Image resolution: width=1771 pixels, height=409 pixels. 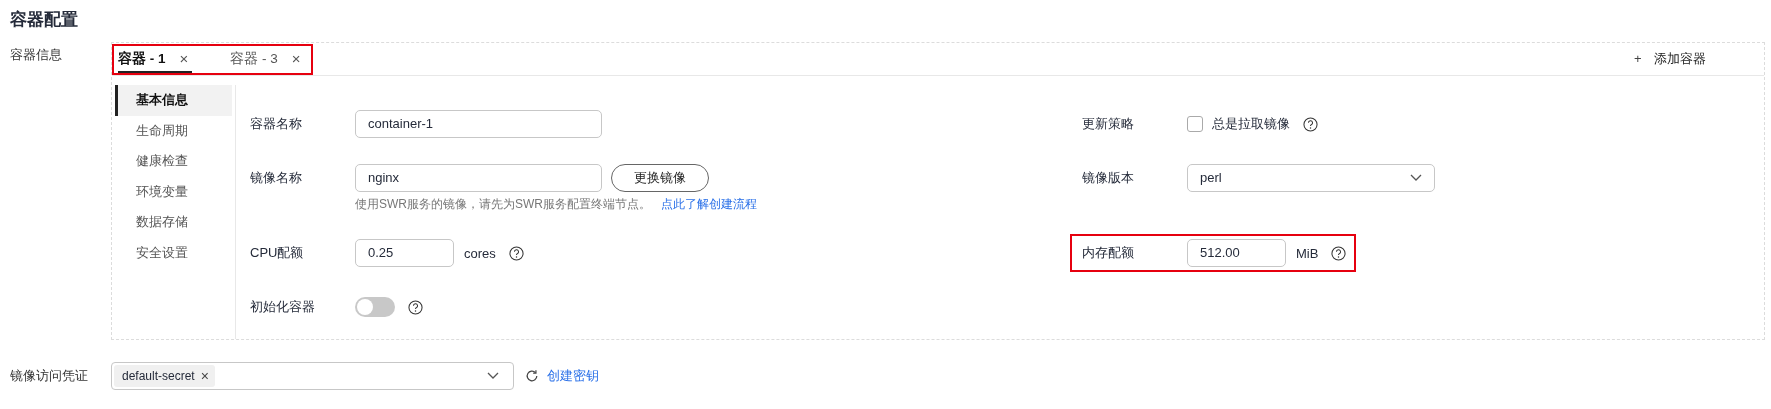 I want to click on checkbox, so click(x=1195, y=124).